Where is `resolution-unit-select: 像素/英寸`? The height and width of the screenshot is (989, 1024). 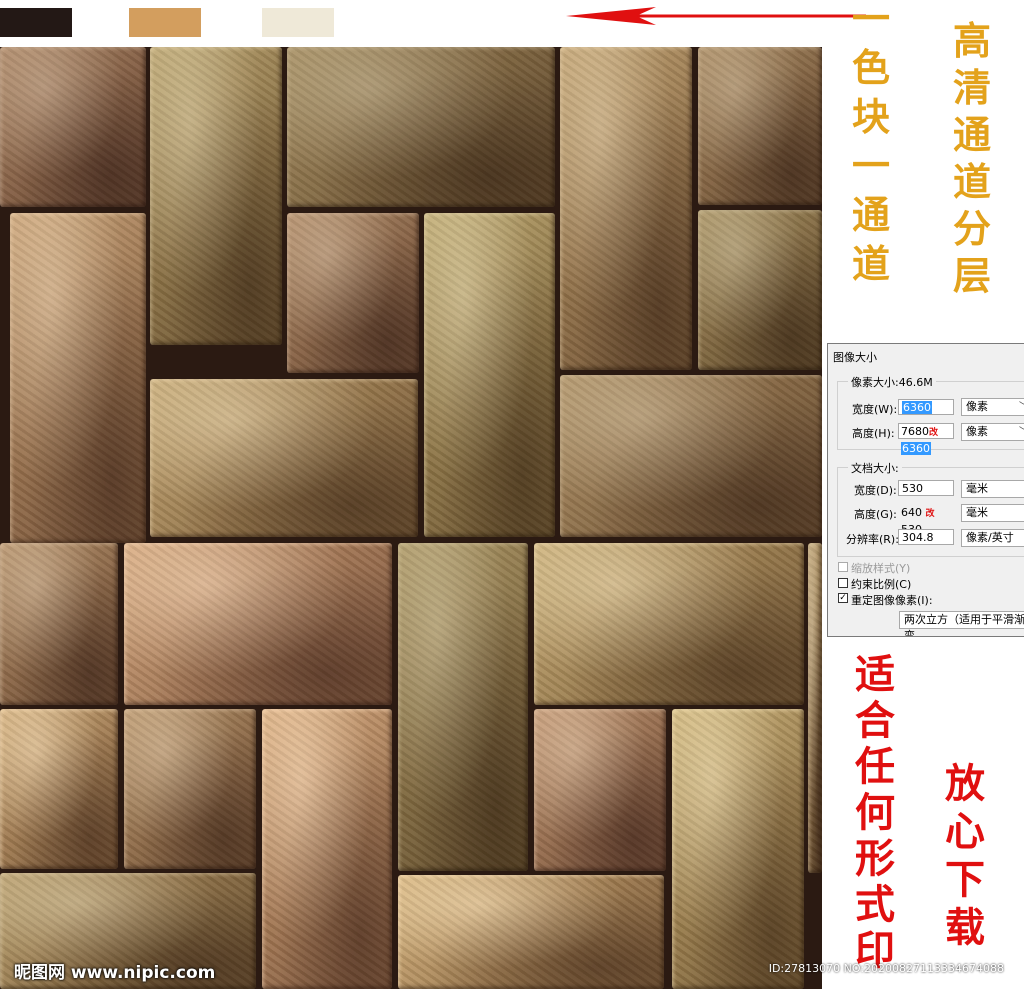
resolution-unit-select: 像素/英寸 is located at coordinates (992, 538).